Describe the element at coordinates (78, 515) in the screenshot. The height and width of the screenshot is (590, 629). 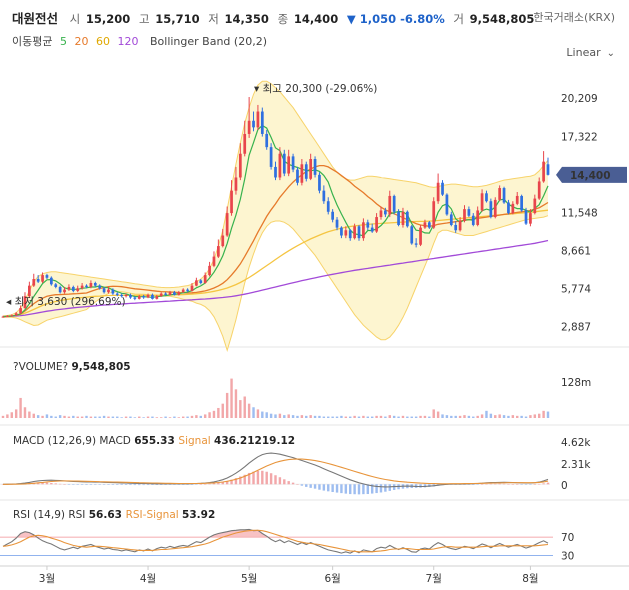
I see `rsi-value-label: RSI` at that location.